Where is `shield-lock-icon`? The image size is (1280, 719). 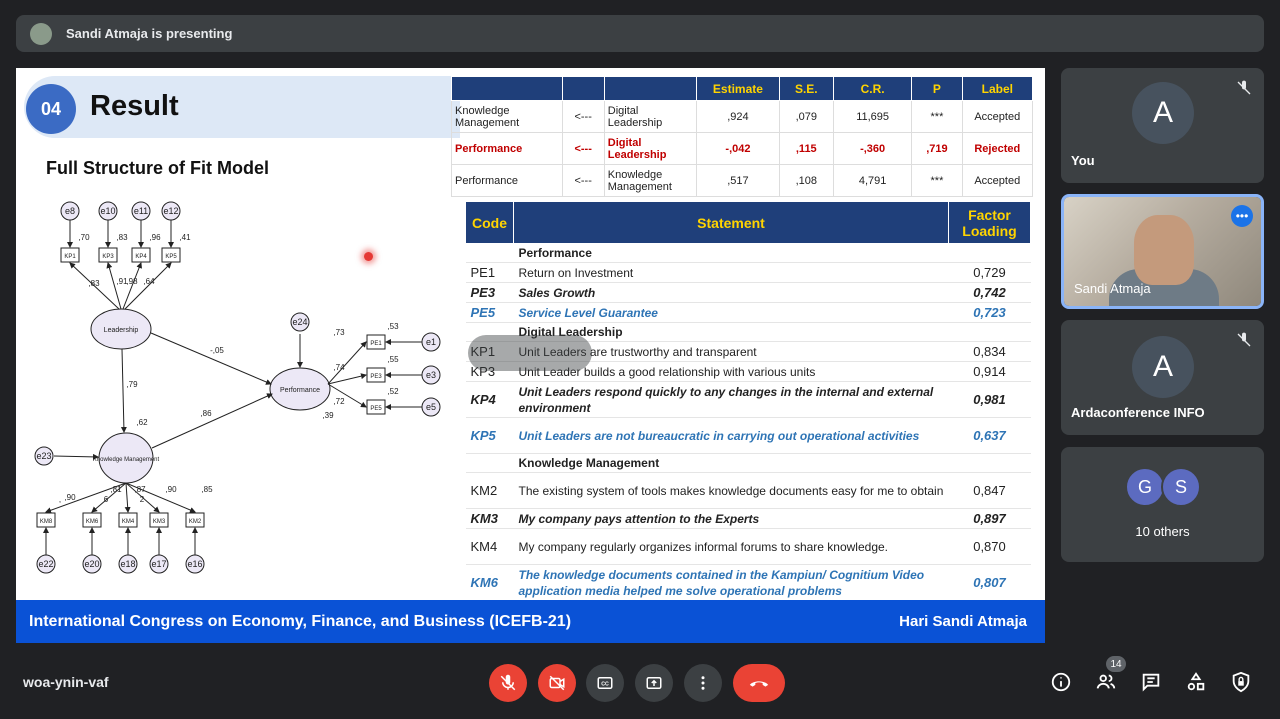 shield-lock-icon is located at coordinates (1241, 682).